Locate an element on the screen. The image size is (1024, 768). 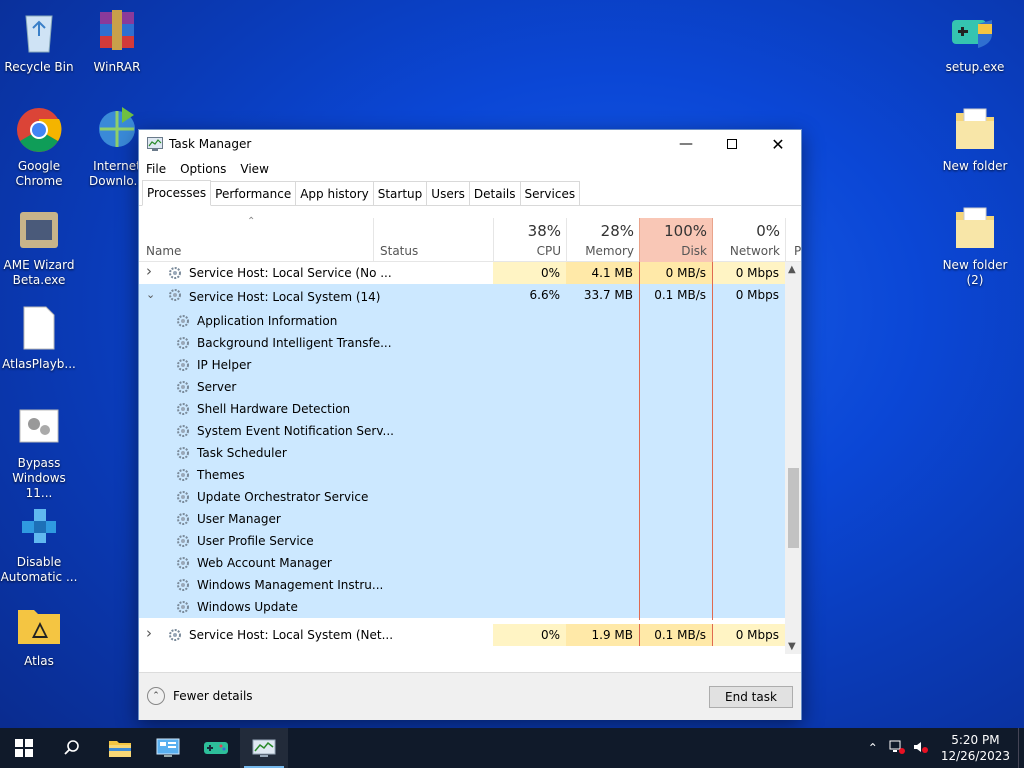
menu-view: View is located at coordinates (254, 169).